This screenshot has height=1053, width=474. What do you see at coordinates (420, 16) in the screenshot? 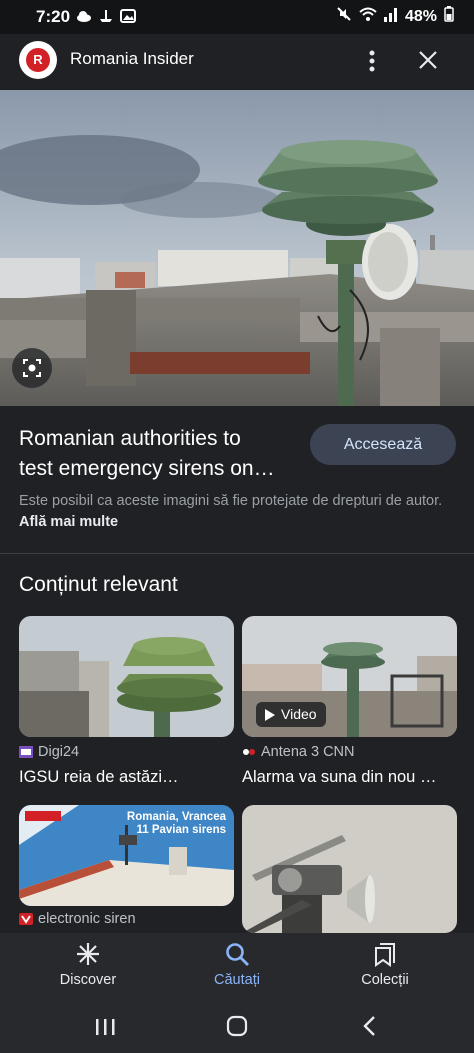
I see `battery-level: 48%` at bounding box center [420, 16].